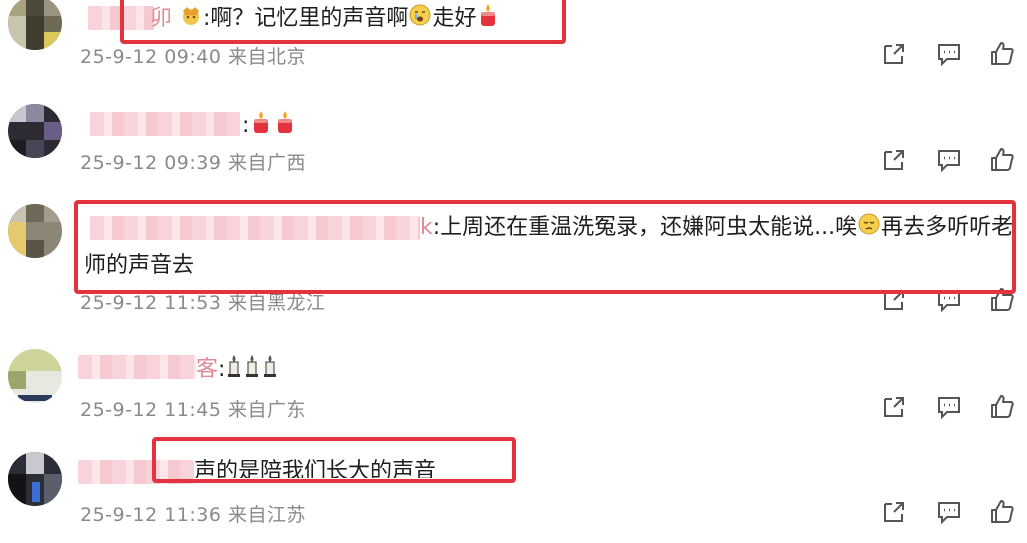 The height and width of the screenshot is (543, 1027). What do you see at coordinates (193, 515) in the screenshot?
I see `comment-meta: 25-9-12 11:36 来自江苏` at bounding box center [193, 515].